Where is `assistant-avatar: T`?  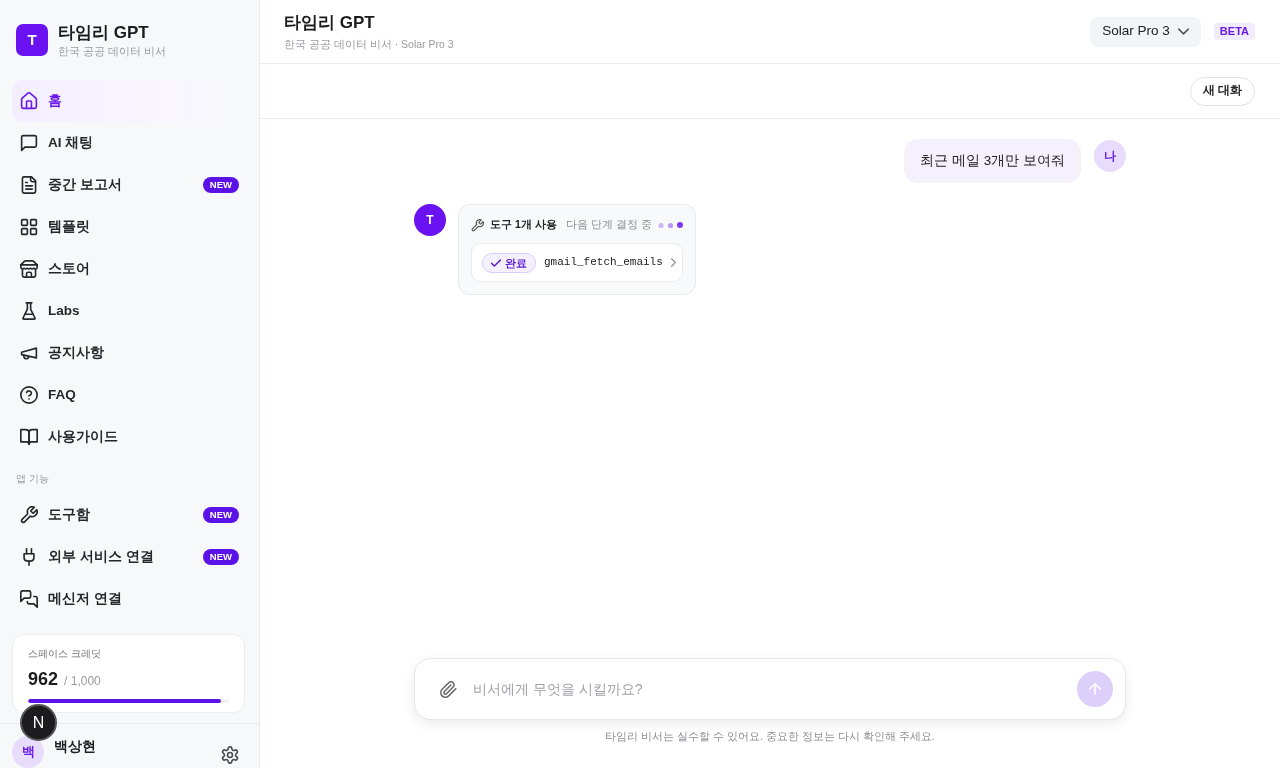
assistant-avatar: T is located at coordinates (430, 220).